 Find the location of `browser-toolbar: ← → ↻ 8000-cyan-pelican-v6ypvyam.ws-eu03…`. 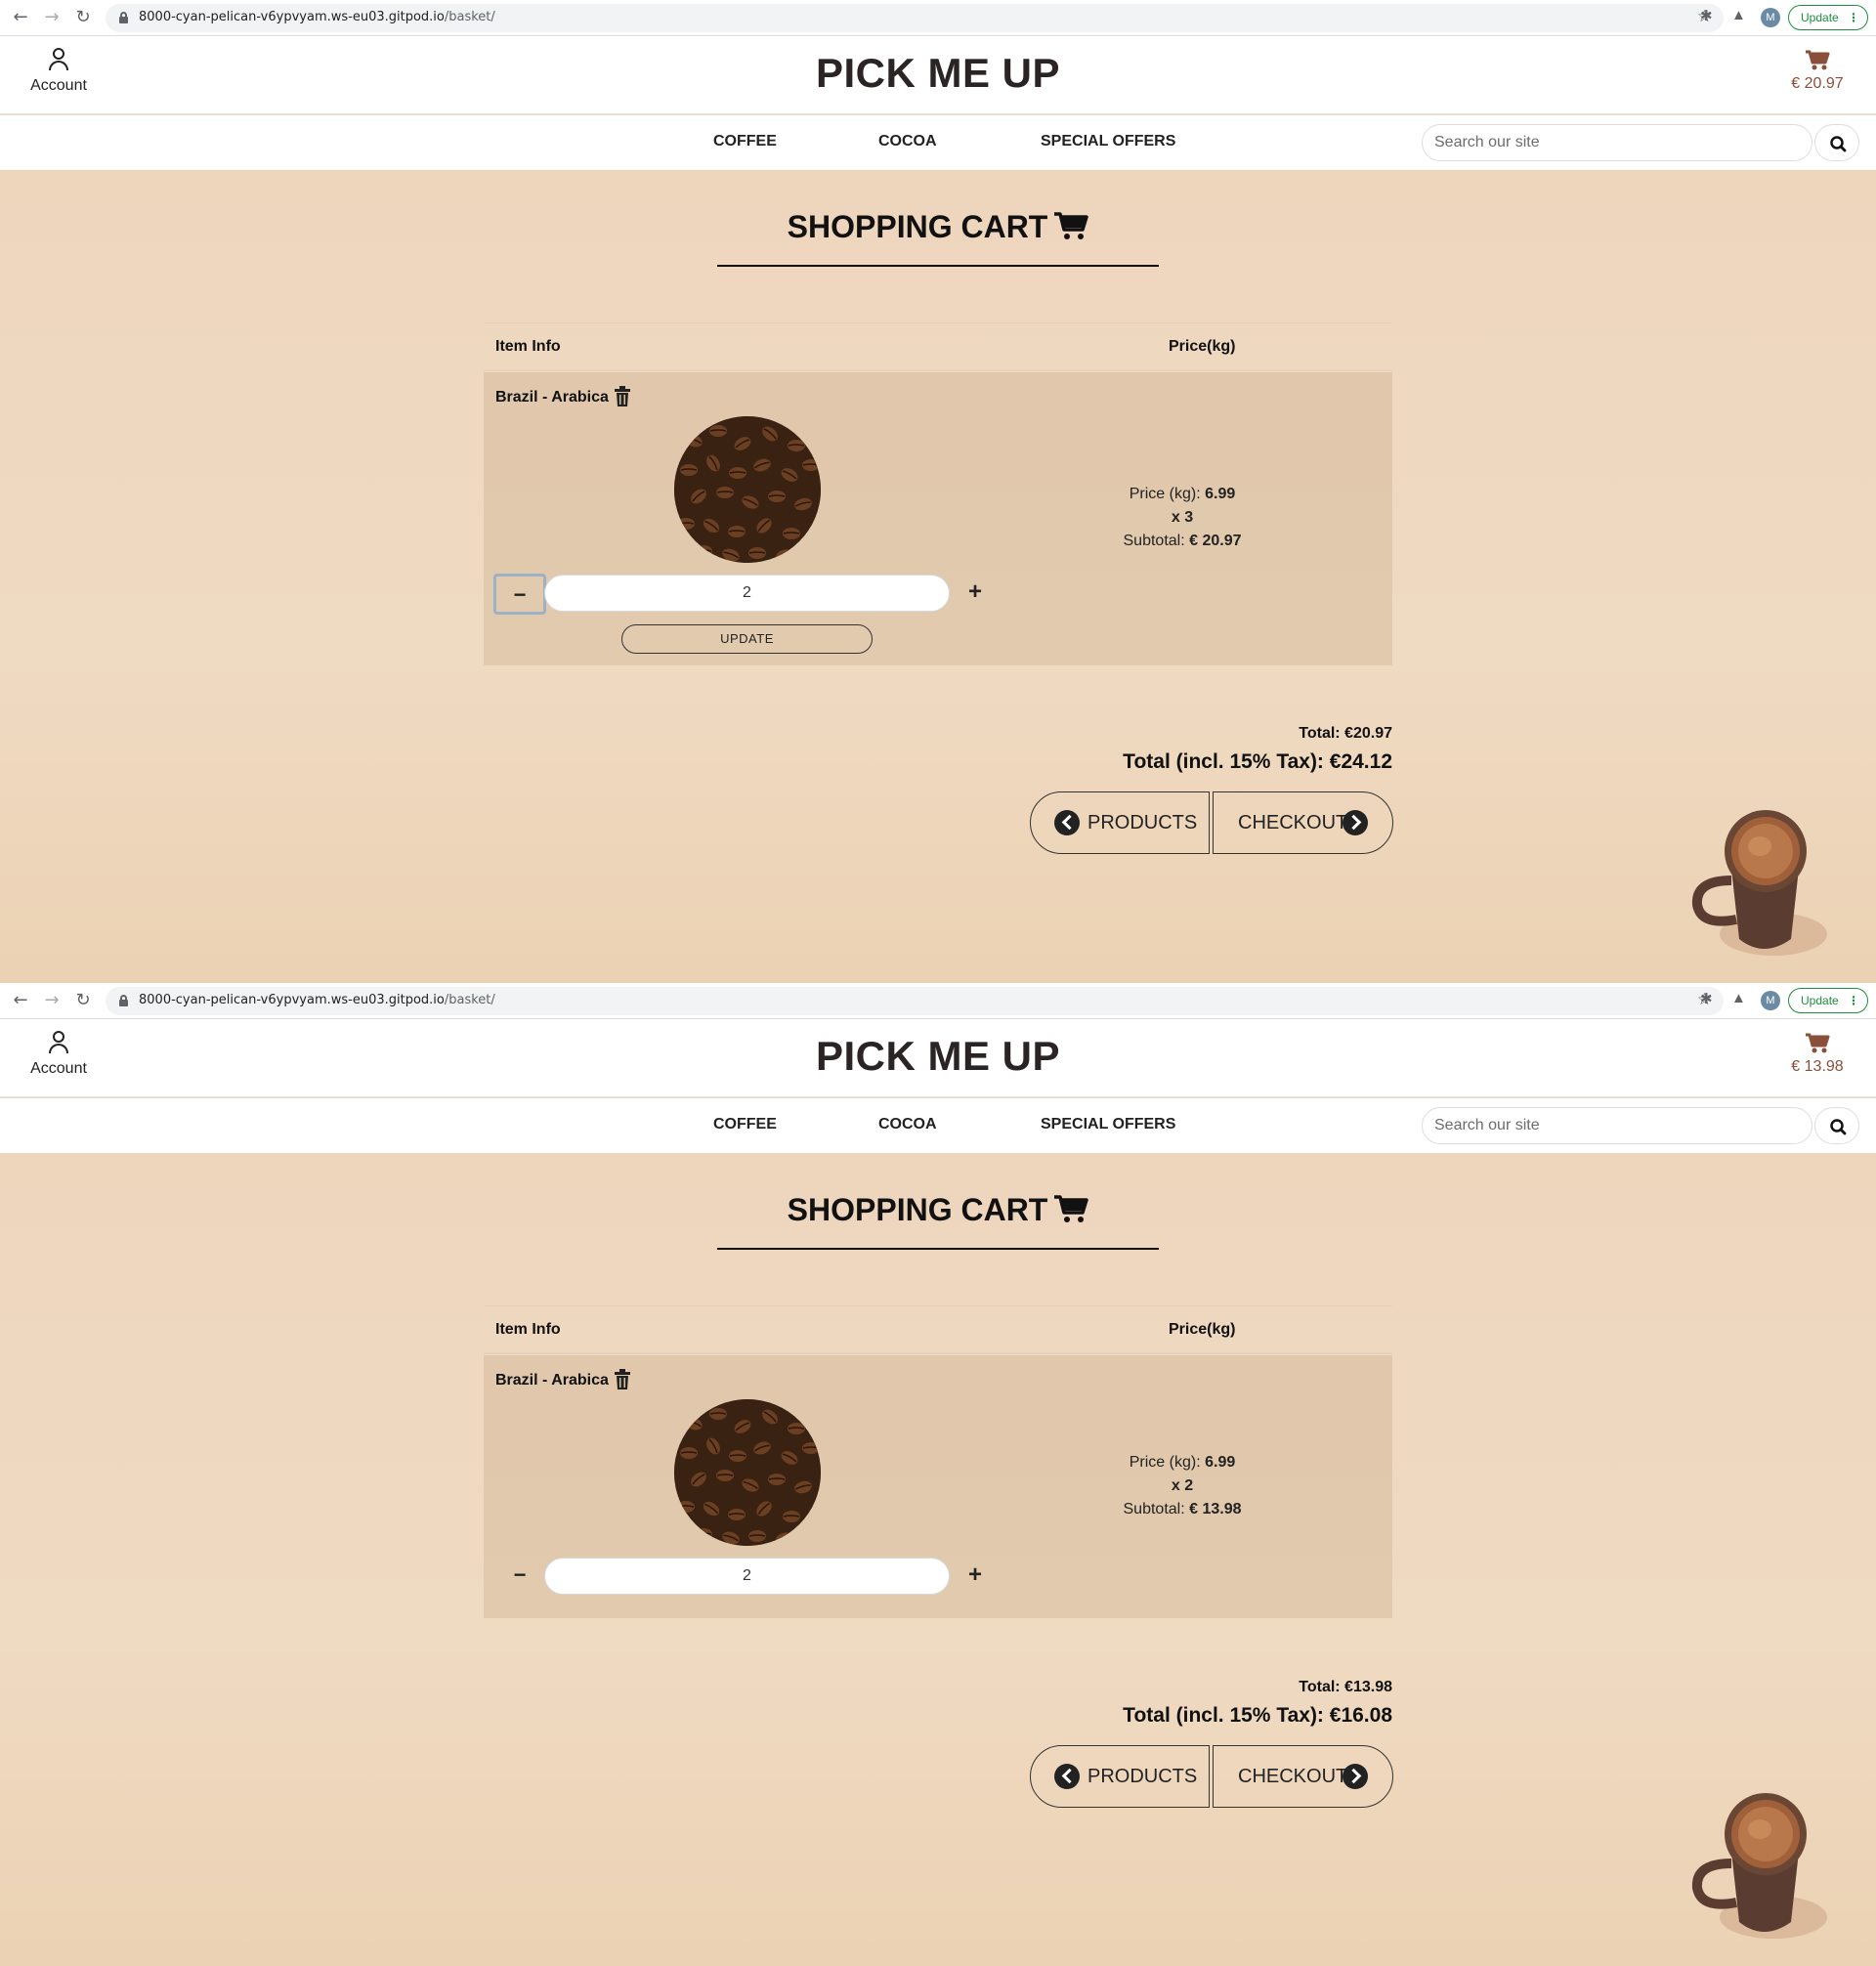

browser-toolbar: ← → ↻ 8000-cyan-pelican-v6ypvyam.ws-eu03… is located at coordinates (938, 18).